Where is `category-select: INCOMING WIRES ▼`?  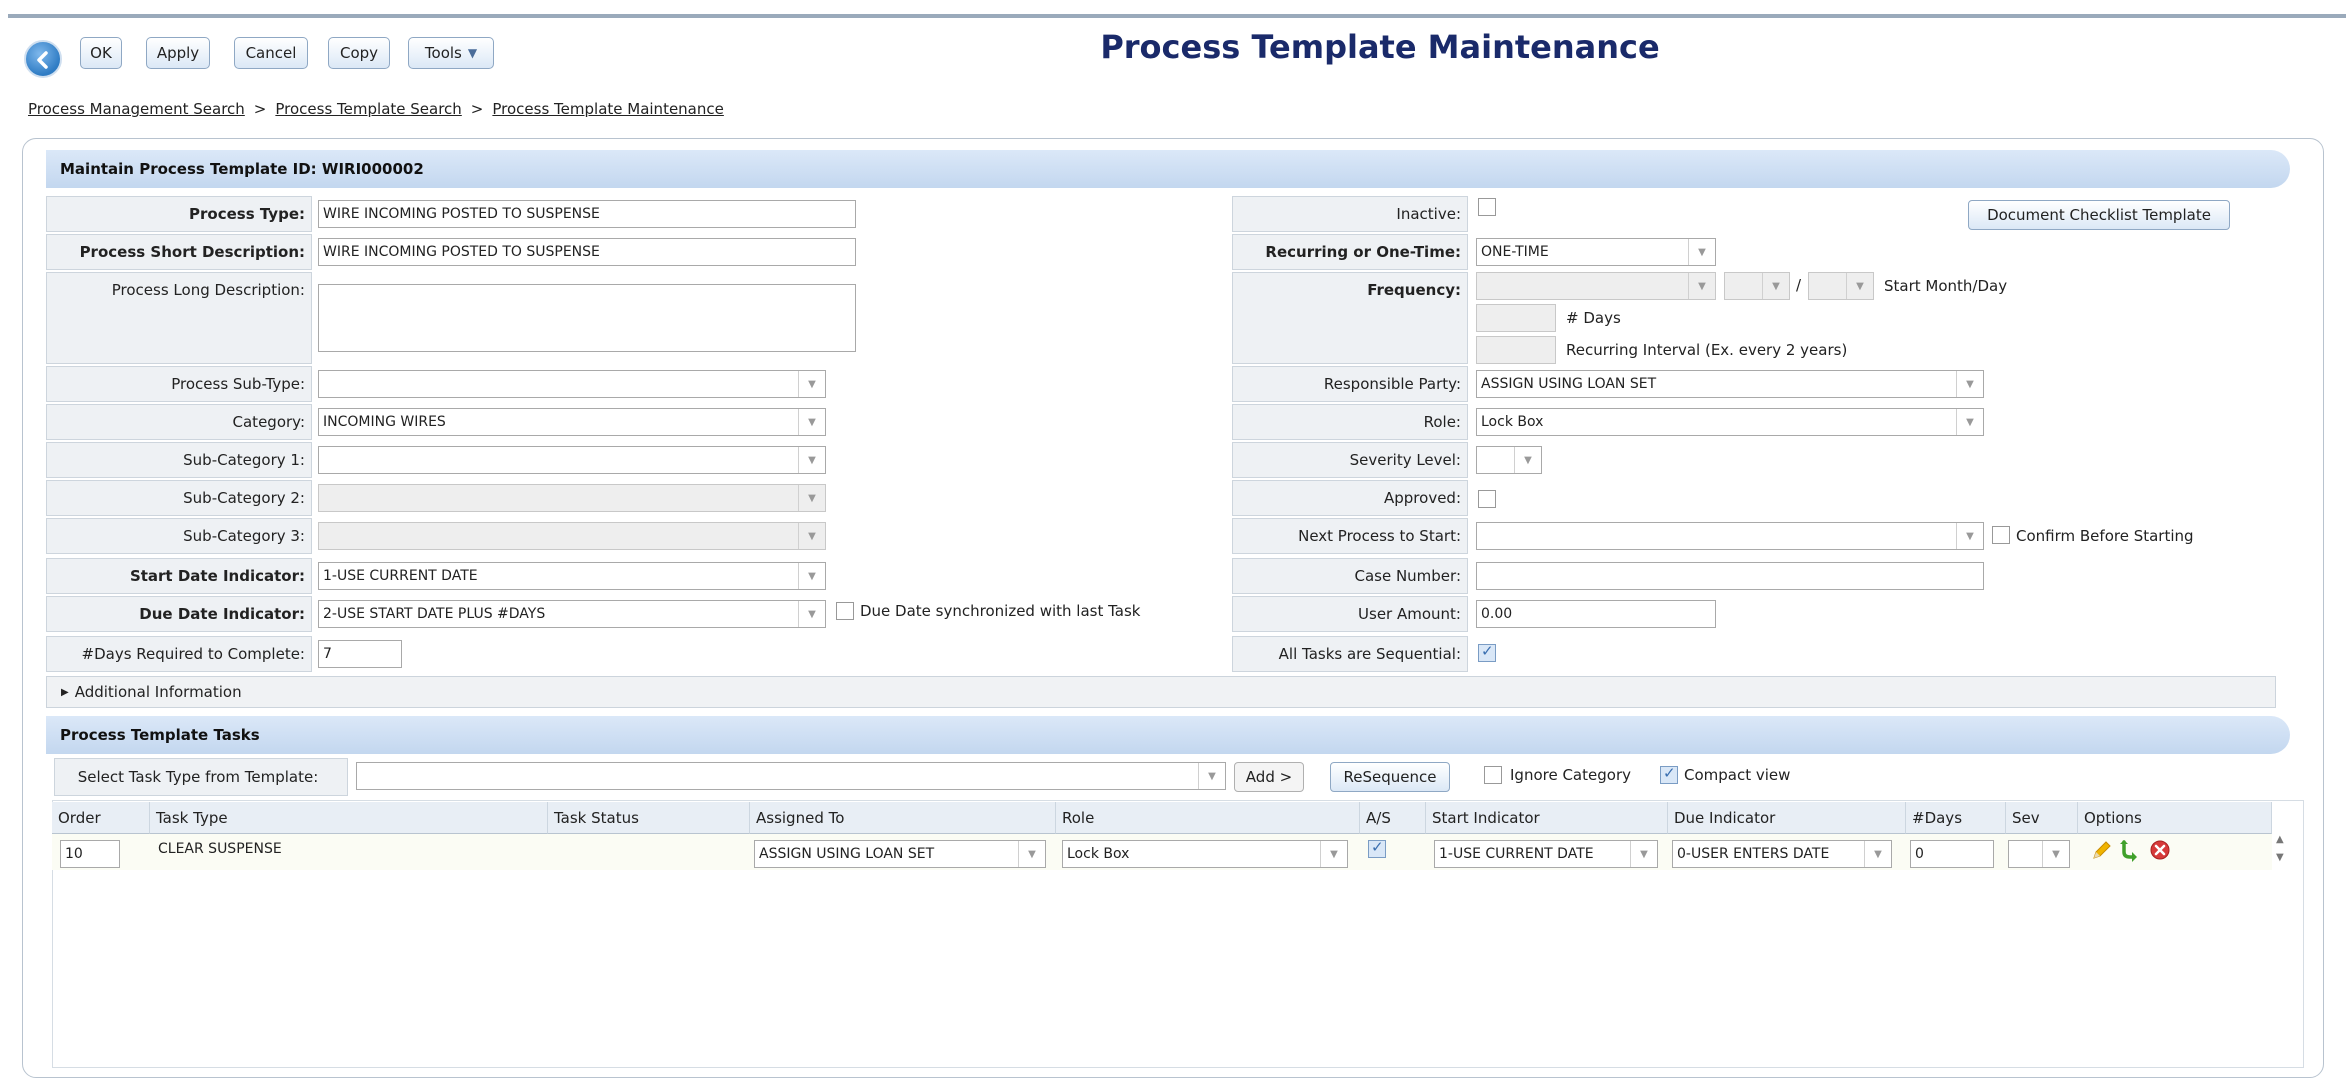
category-select: INCOMING WIRES ▼ is located at coordinates (572, 422).